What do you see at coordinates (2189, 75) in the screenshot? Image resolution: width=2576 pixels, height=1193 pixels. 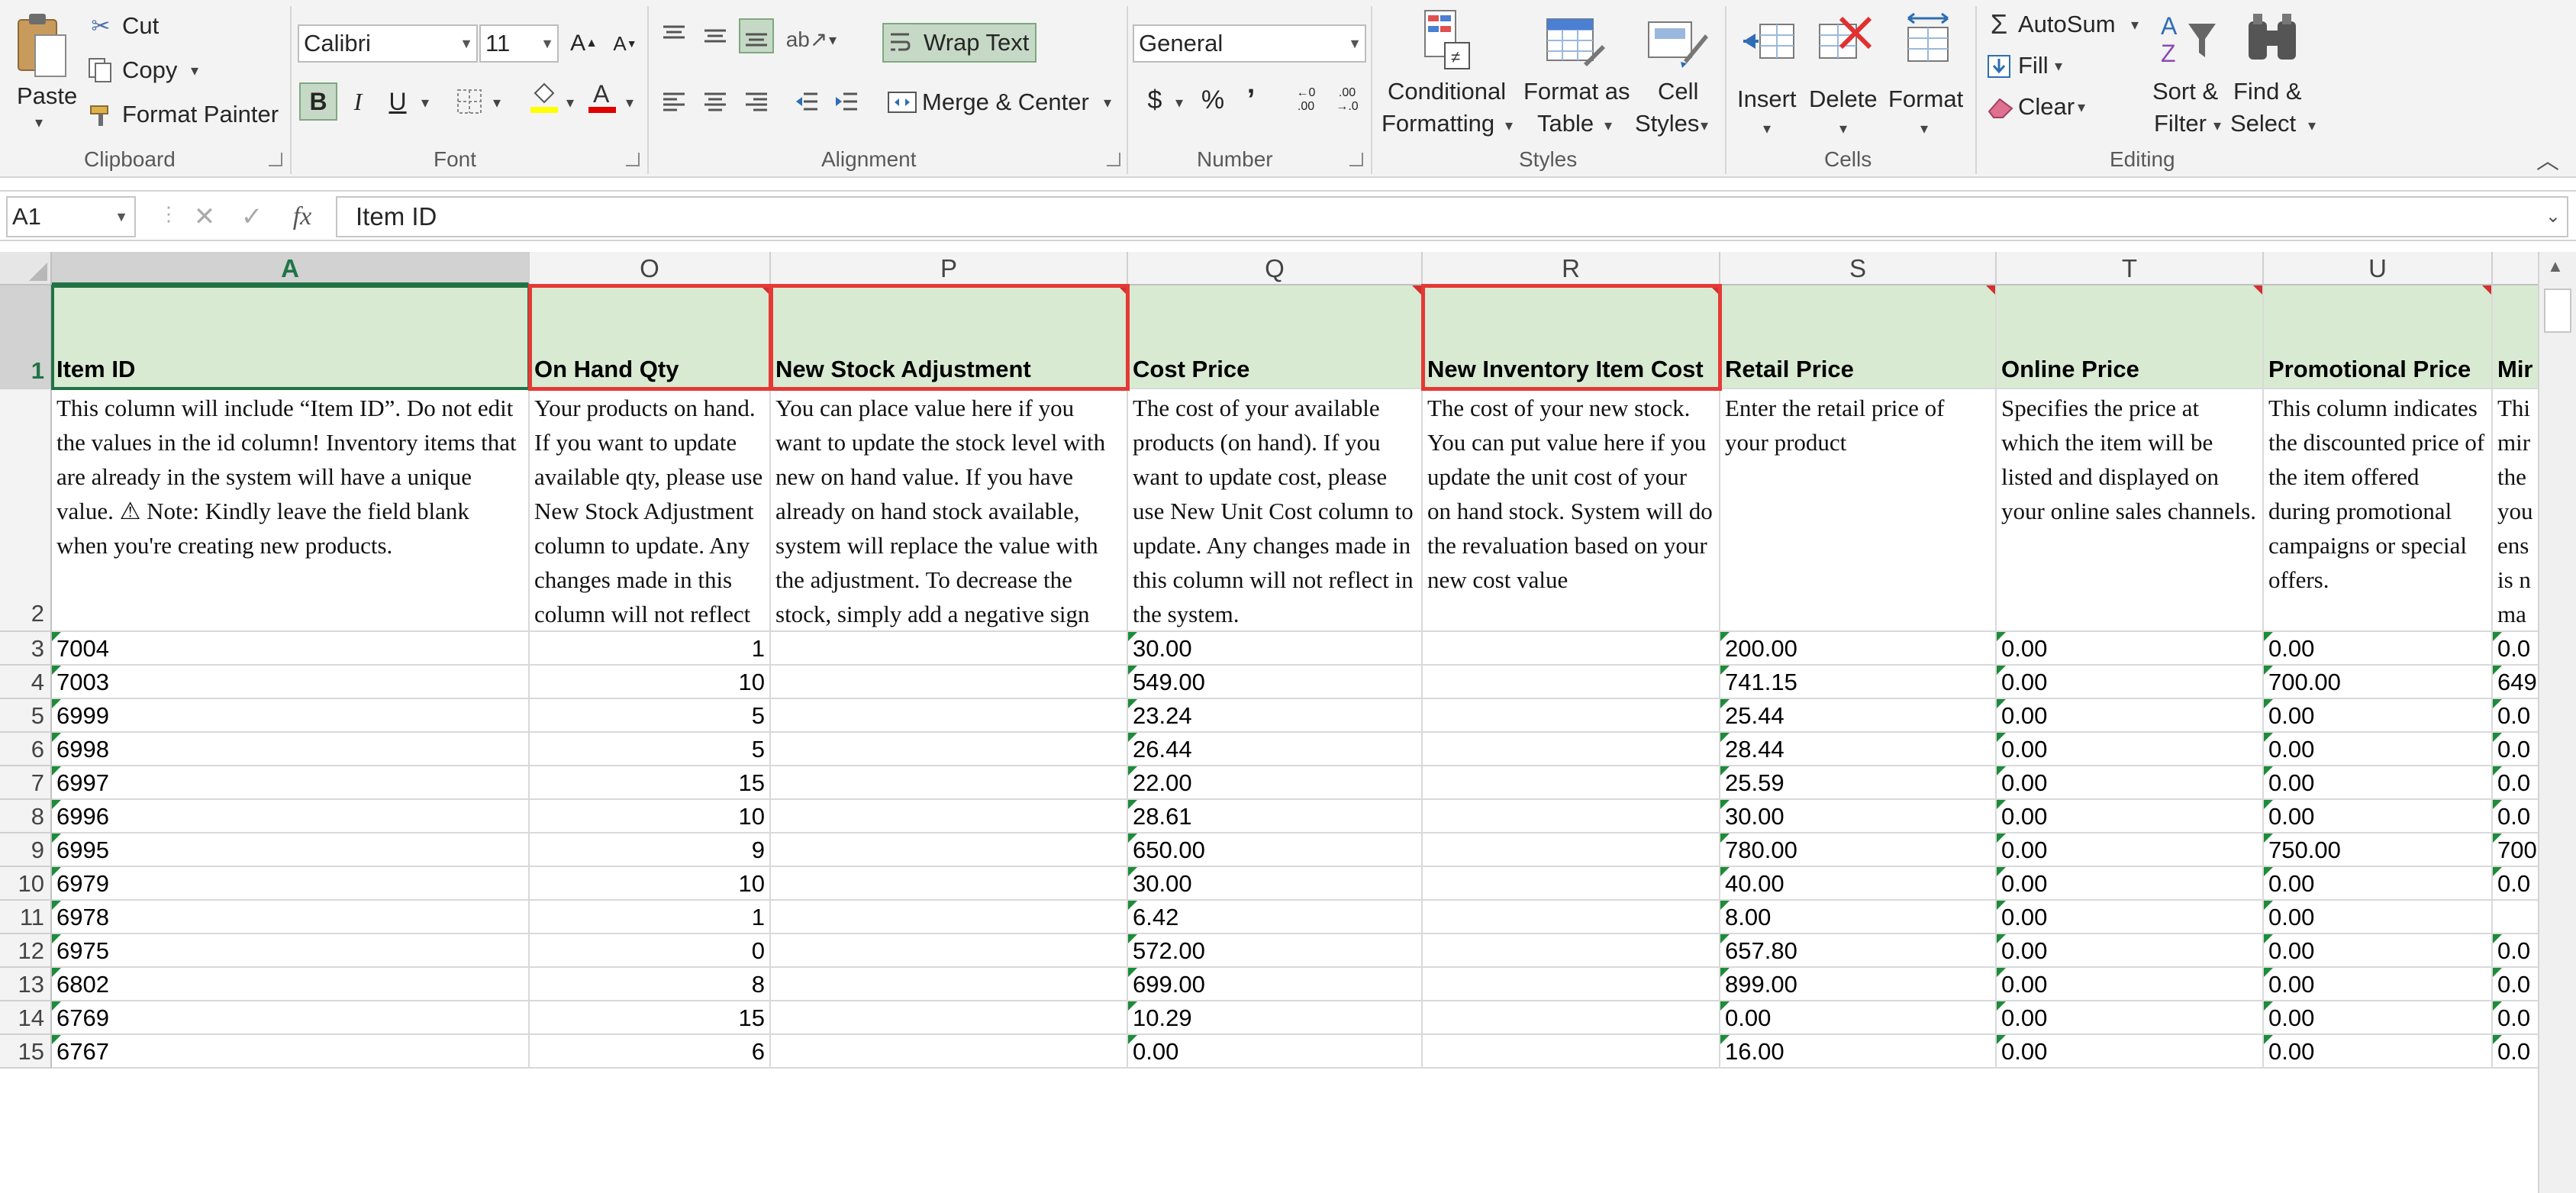 I see `sort-filter-button: AZ Sort & Filter ▾` at bounding box center [2189, 75].